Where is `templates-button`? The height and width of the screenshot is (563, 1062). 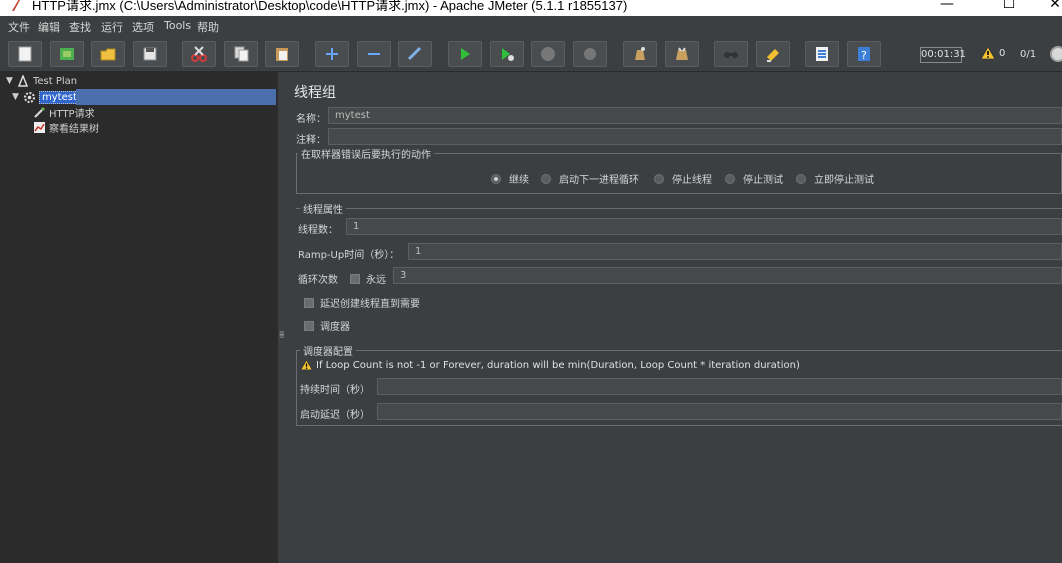 templates-button is located at coordinates (67, 54).